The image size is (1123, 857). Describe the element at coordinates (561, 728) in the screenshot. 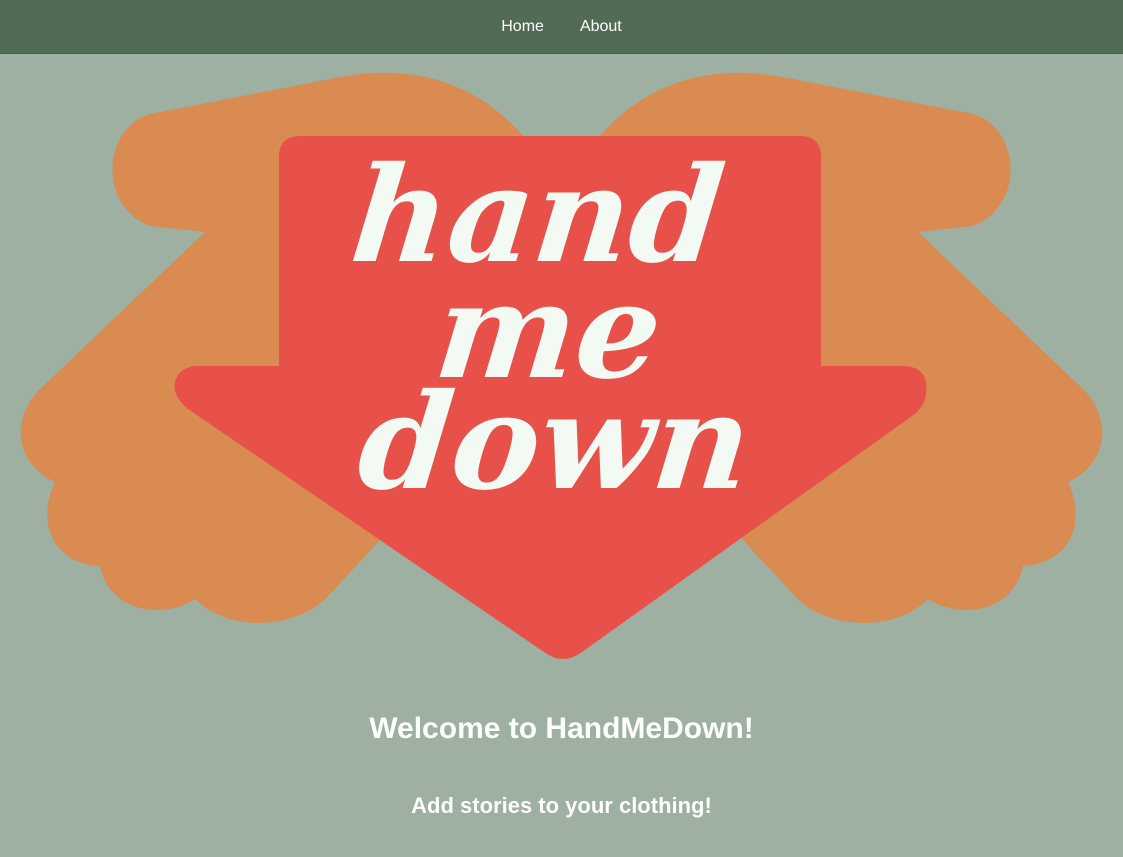

I see `welcome-heading: Welcome to HandMeDown!` at that location.